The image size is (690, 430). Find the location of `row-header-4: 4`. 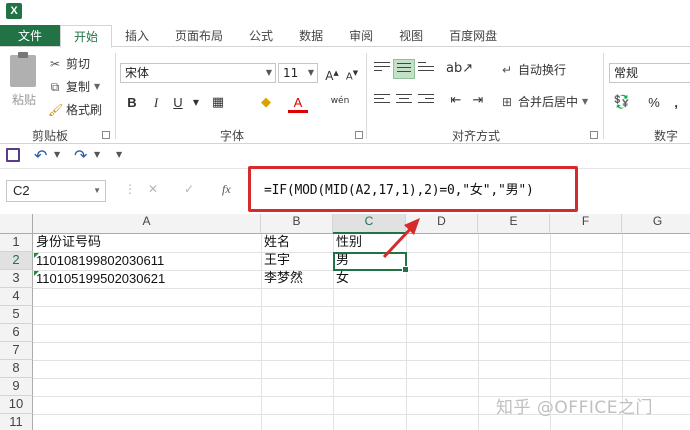

row-header-4: 4 is located at coordinates (16, 297).